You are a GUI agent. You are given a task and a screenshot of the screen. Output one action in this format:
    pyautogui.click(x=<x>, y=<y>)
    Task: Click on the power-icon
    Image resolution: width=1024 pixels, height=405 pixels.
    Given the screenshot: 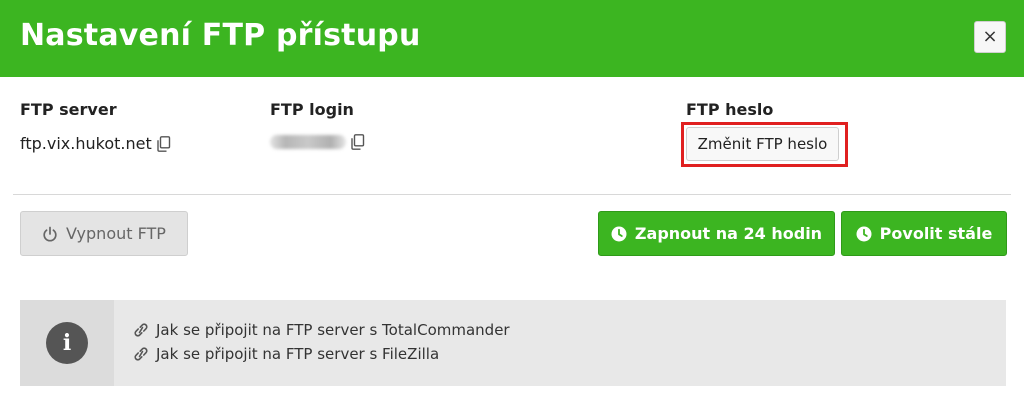 What is the action you would take?
    pyautogui.click(x=50, y=234)
    